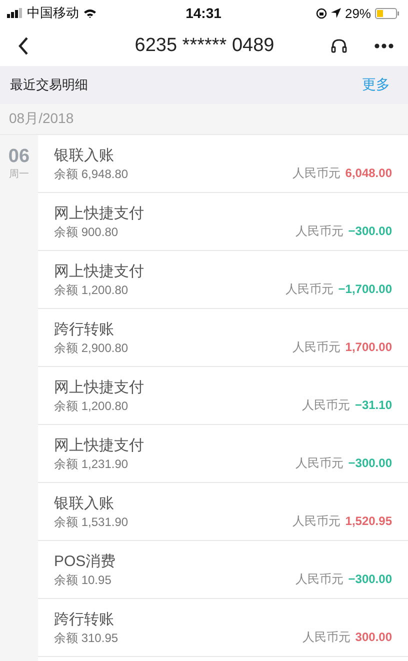  I want to click on balance-text: 余额 2,900.80, so click(91, 348).